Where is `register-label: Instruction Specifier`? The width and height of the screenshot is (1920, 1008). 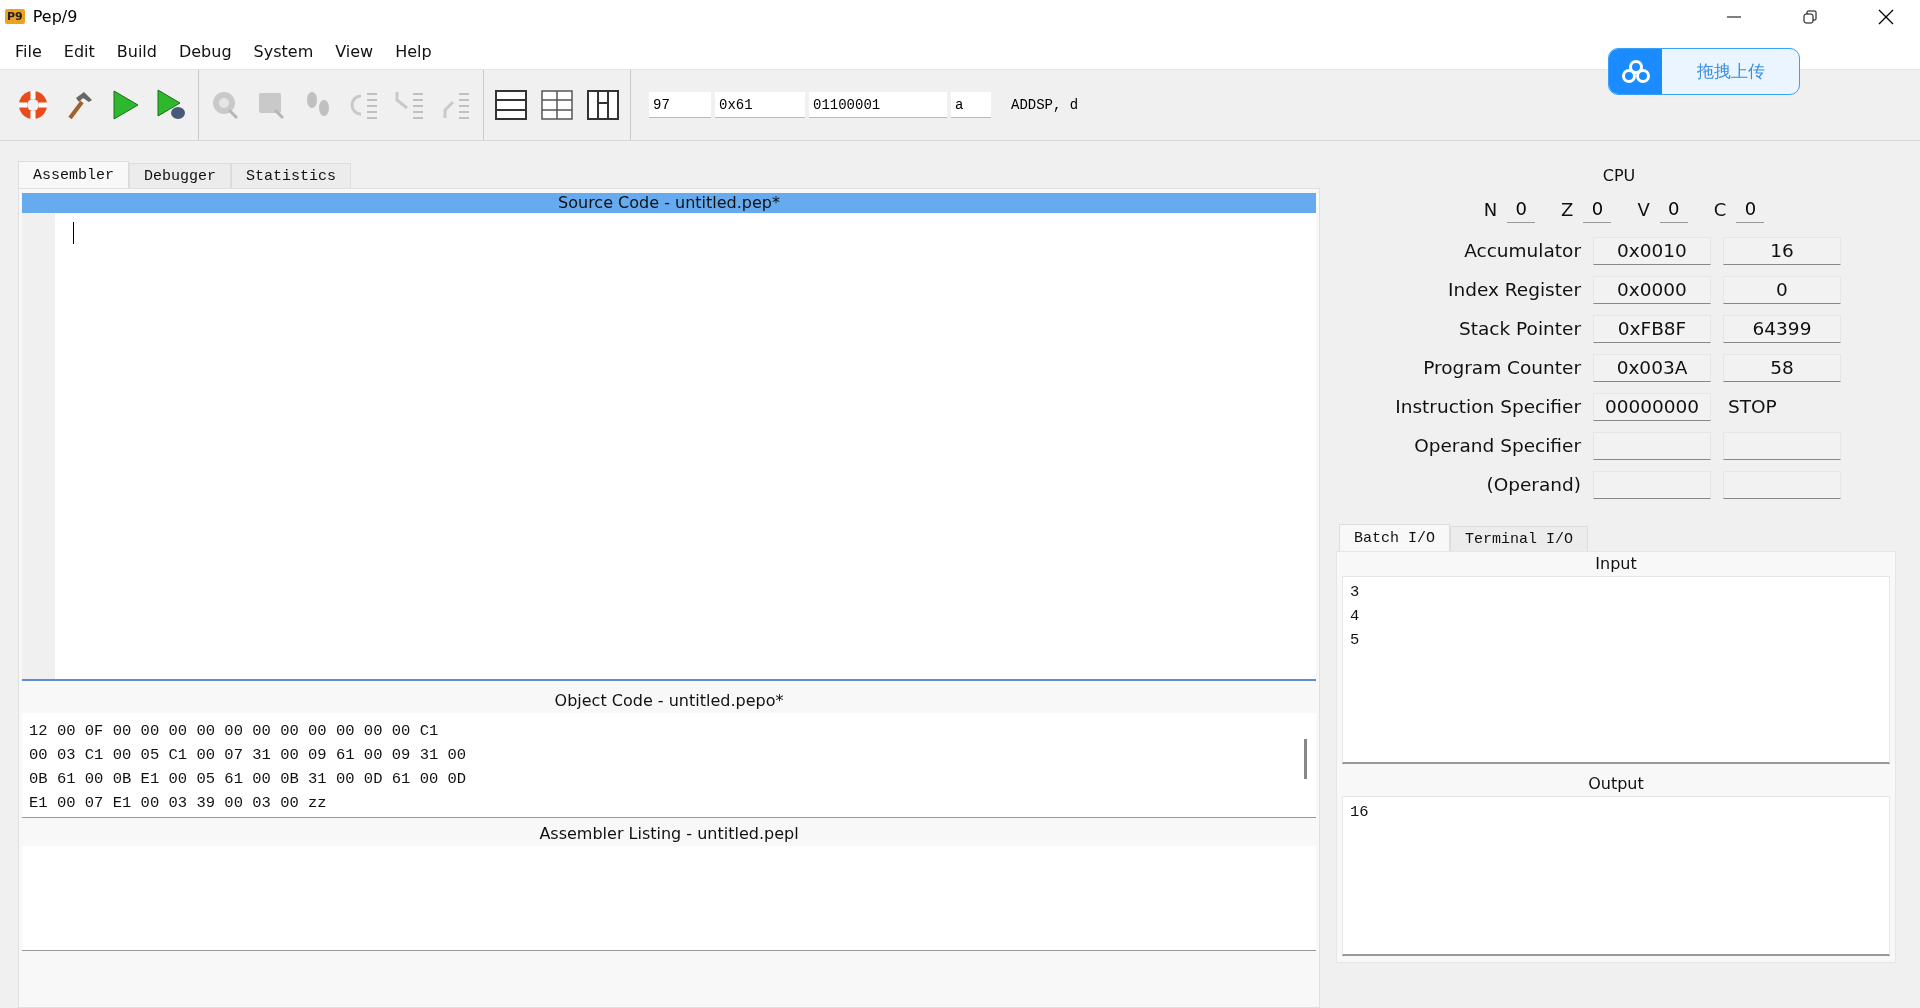 register-label: Instruction Specifier is located at coordinates (1487, 406).